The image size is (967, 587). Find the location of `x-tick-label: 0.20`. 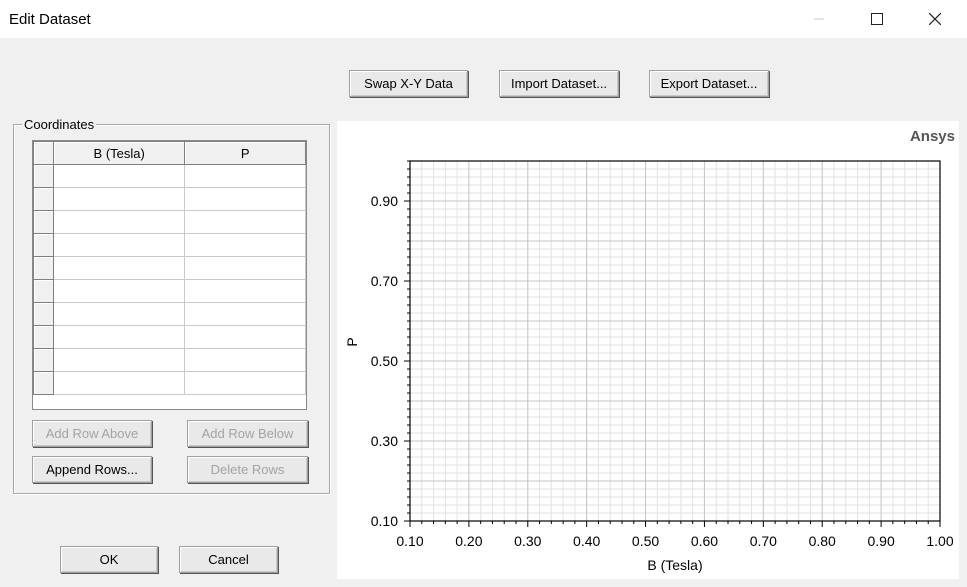

x-tick-label: 0.20 is located at coordinates (468, 541).